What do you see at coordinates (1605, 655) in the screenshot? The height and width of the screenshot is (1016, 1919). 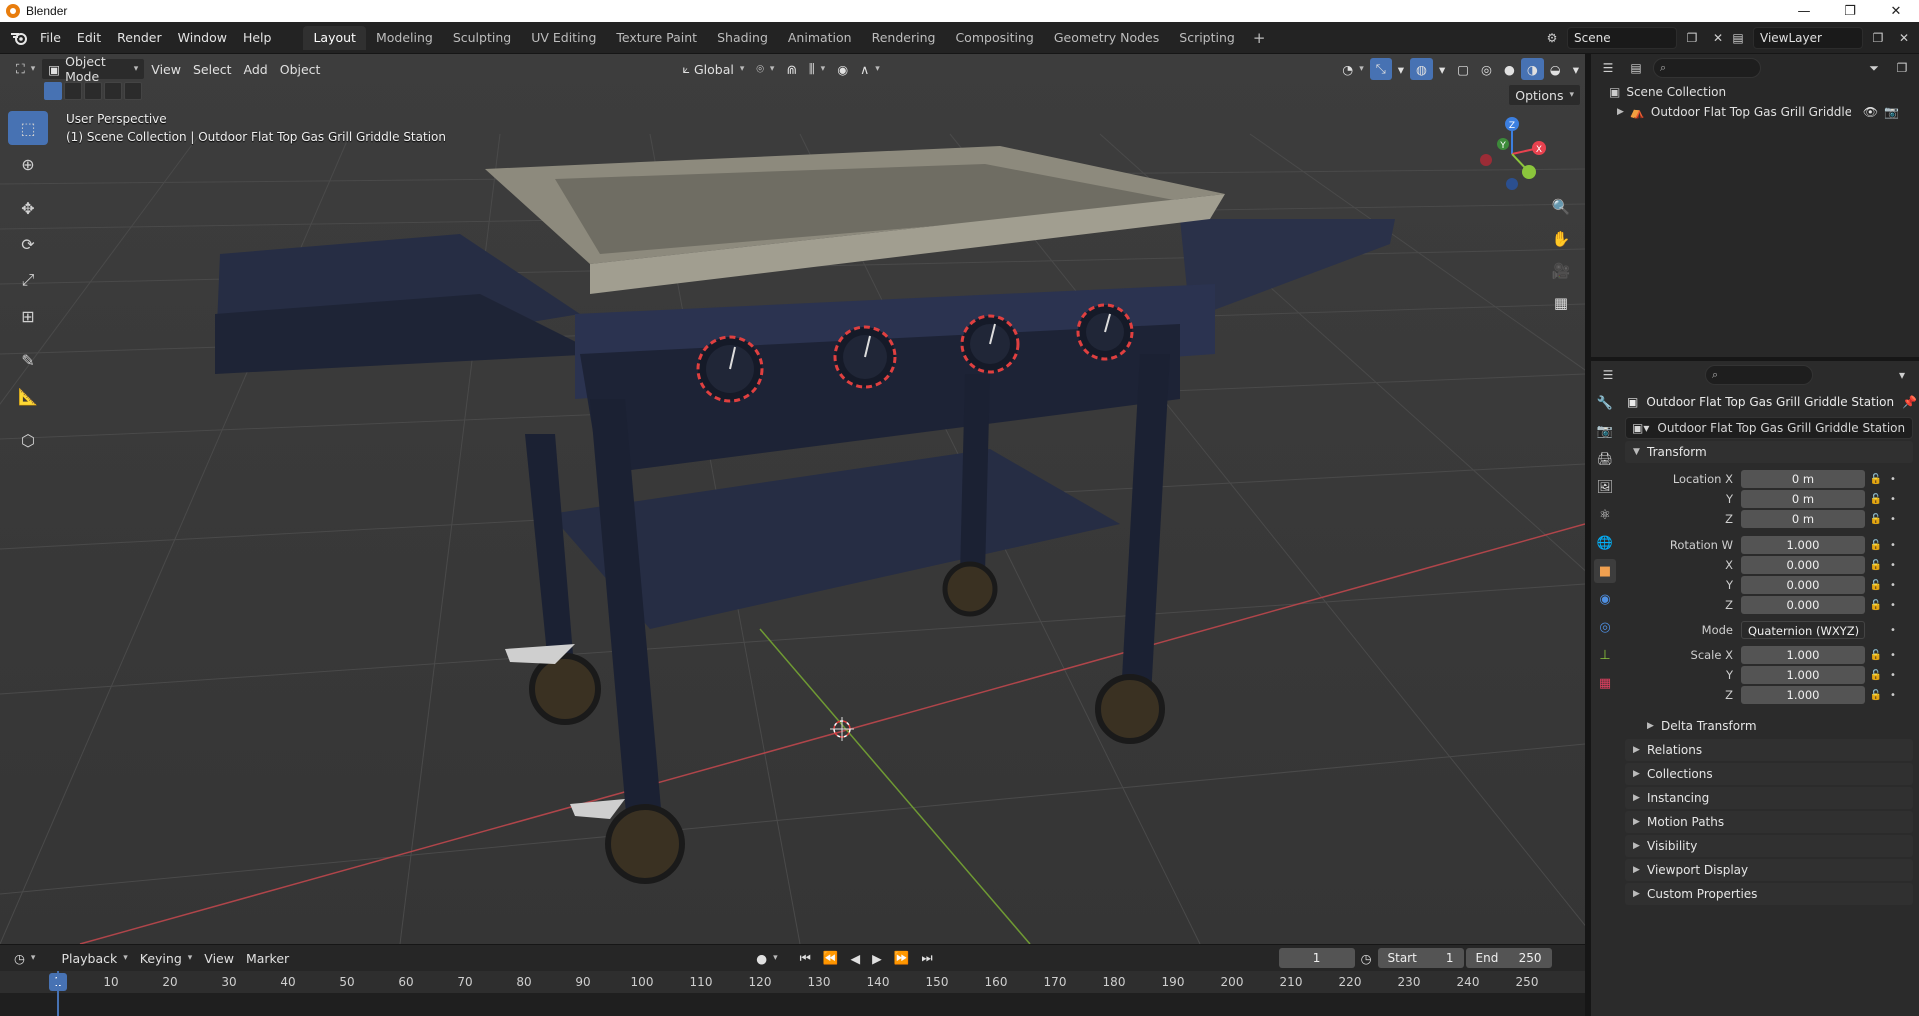 I see `constraints-tab-icon: ⊥` at bounding box center [1605, 655].